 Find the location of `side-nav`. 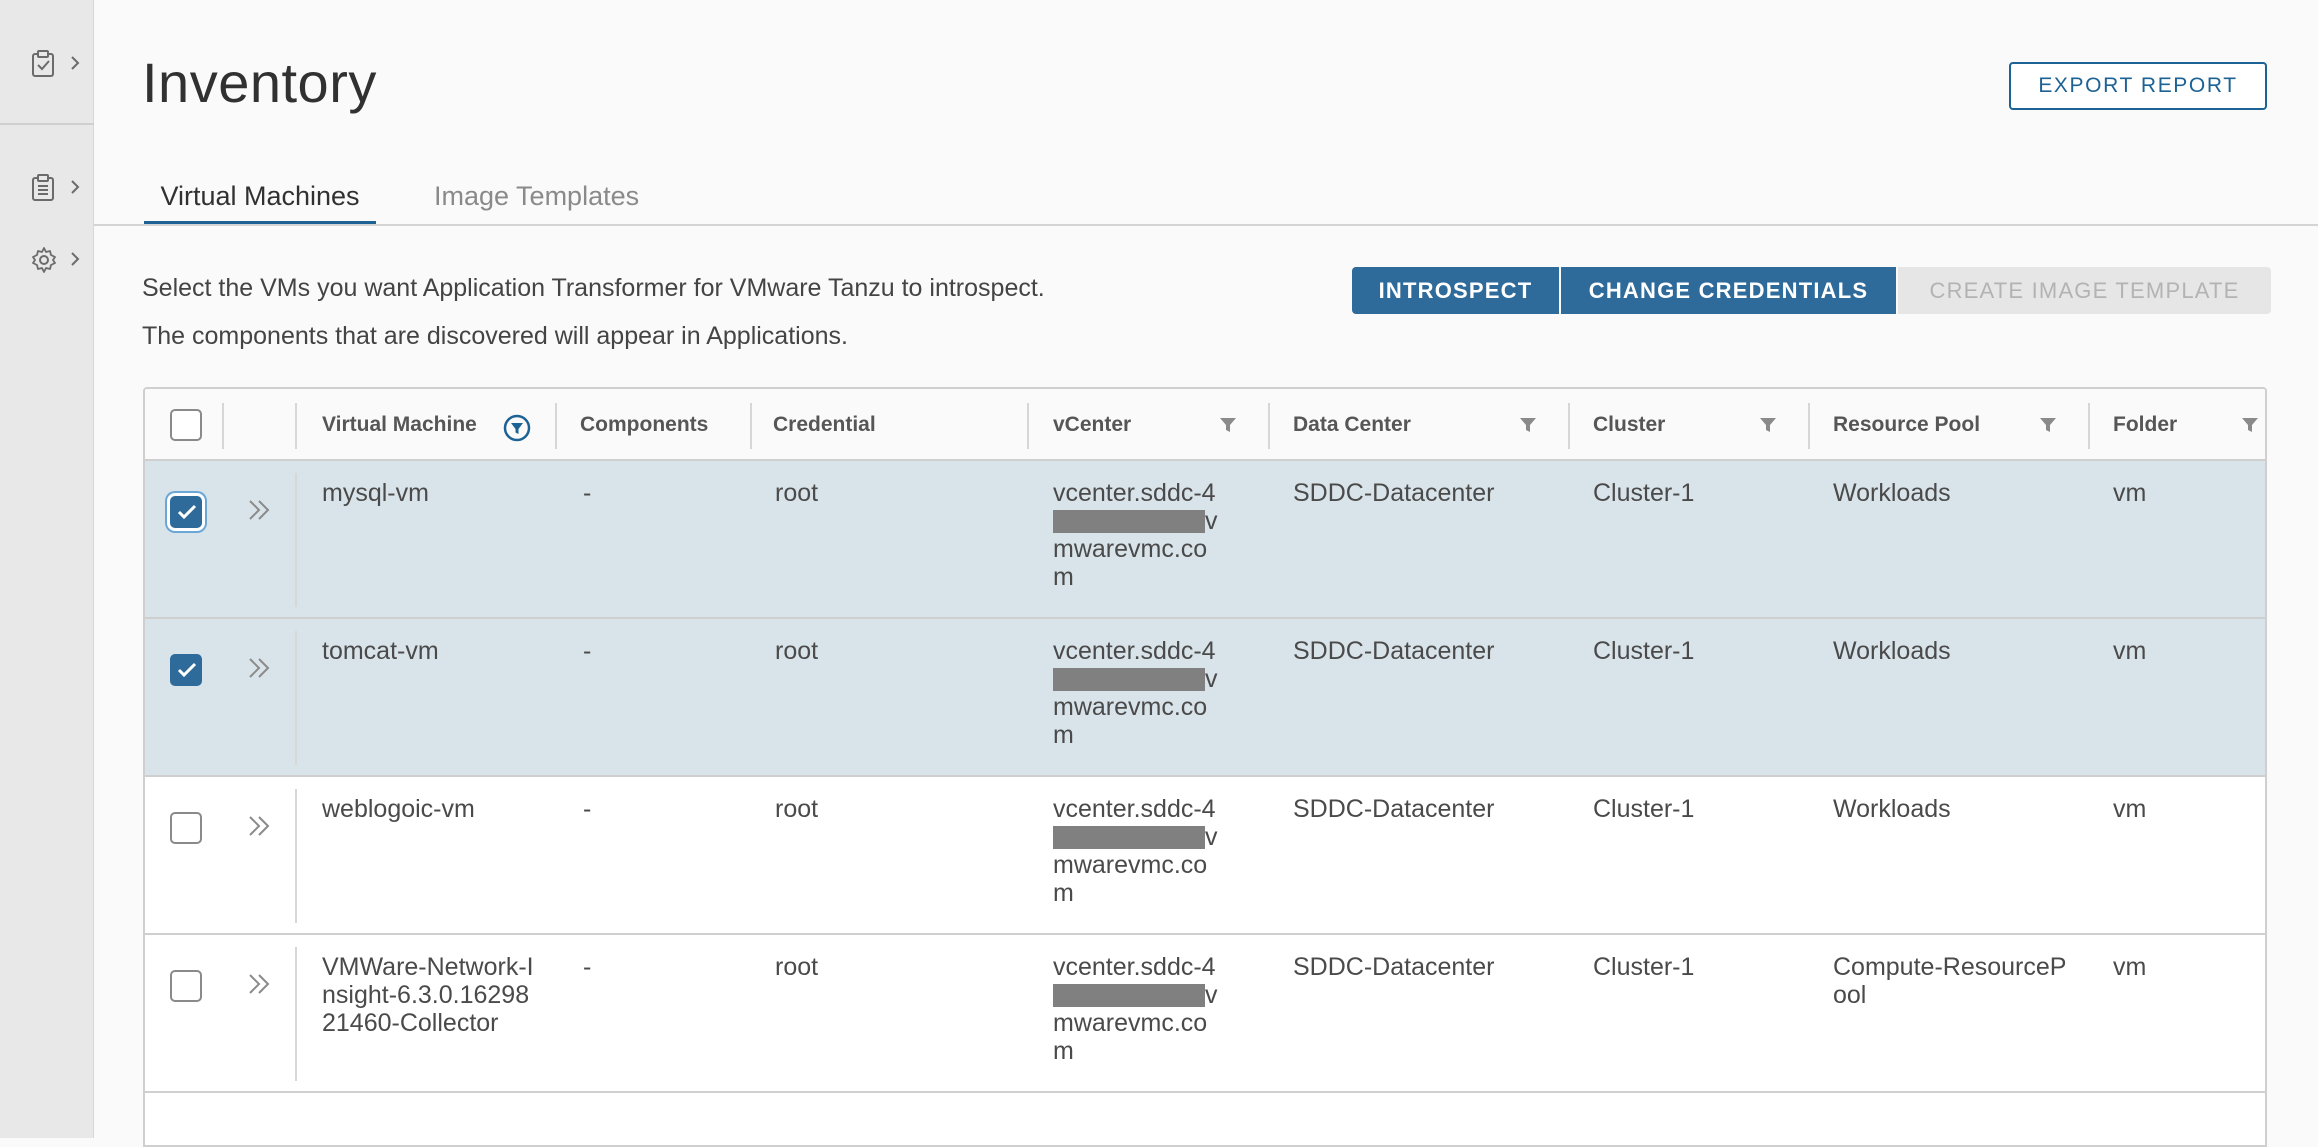

side-nav is located at coordinates (47, 569).